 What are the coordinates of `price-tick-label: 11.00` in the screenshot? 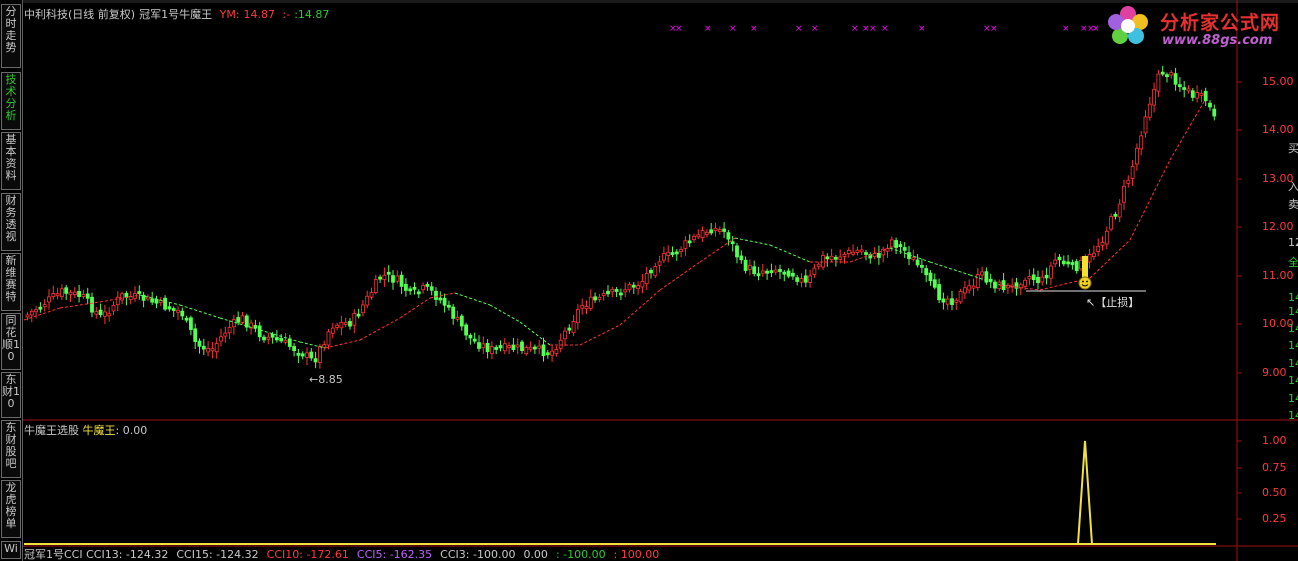 It's located at (1278, 275).